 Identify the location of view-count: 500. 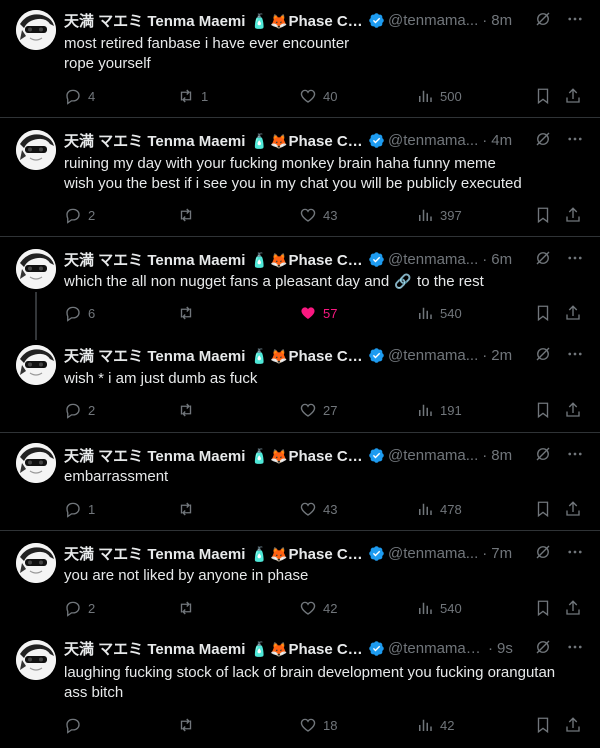
(451, 96).